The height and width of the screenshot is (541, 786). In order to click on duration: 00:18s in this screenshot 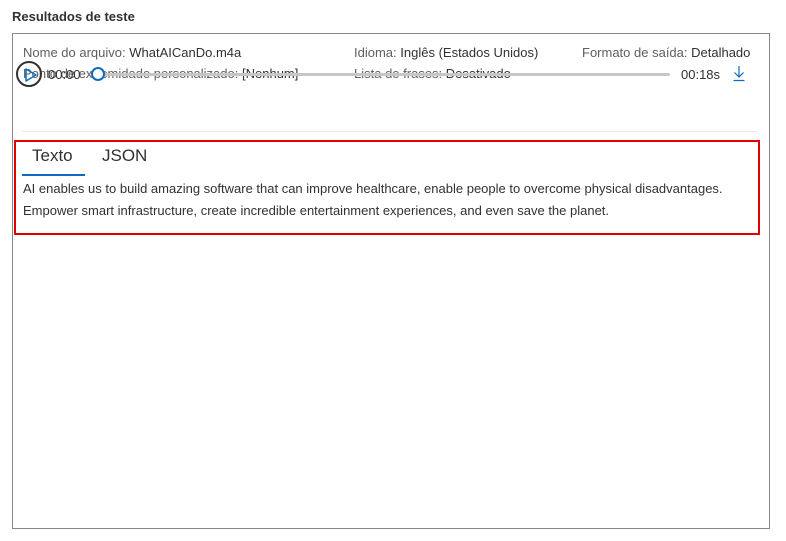, I will do `click(701, 74)`.